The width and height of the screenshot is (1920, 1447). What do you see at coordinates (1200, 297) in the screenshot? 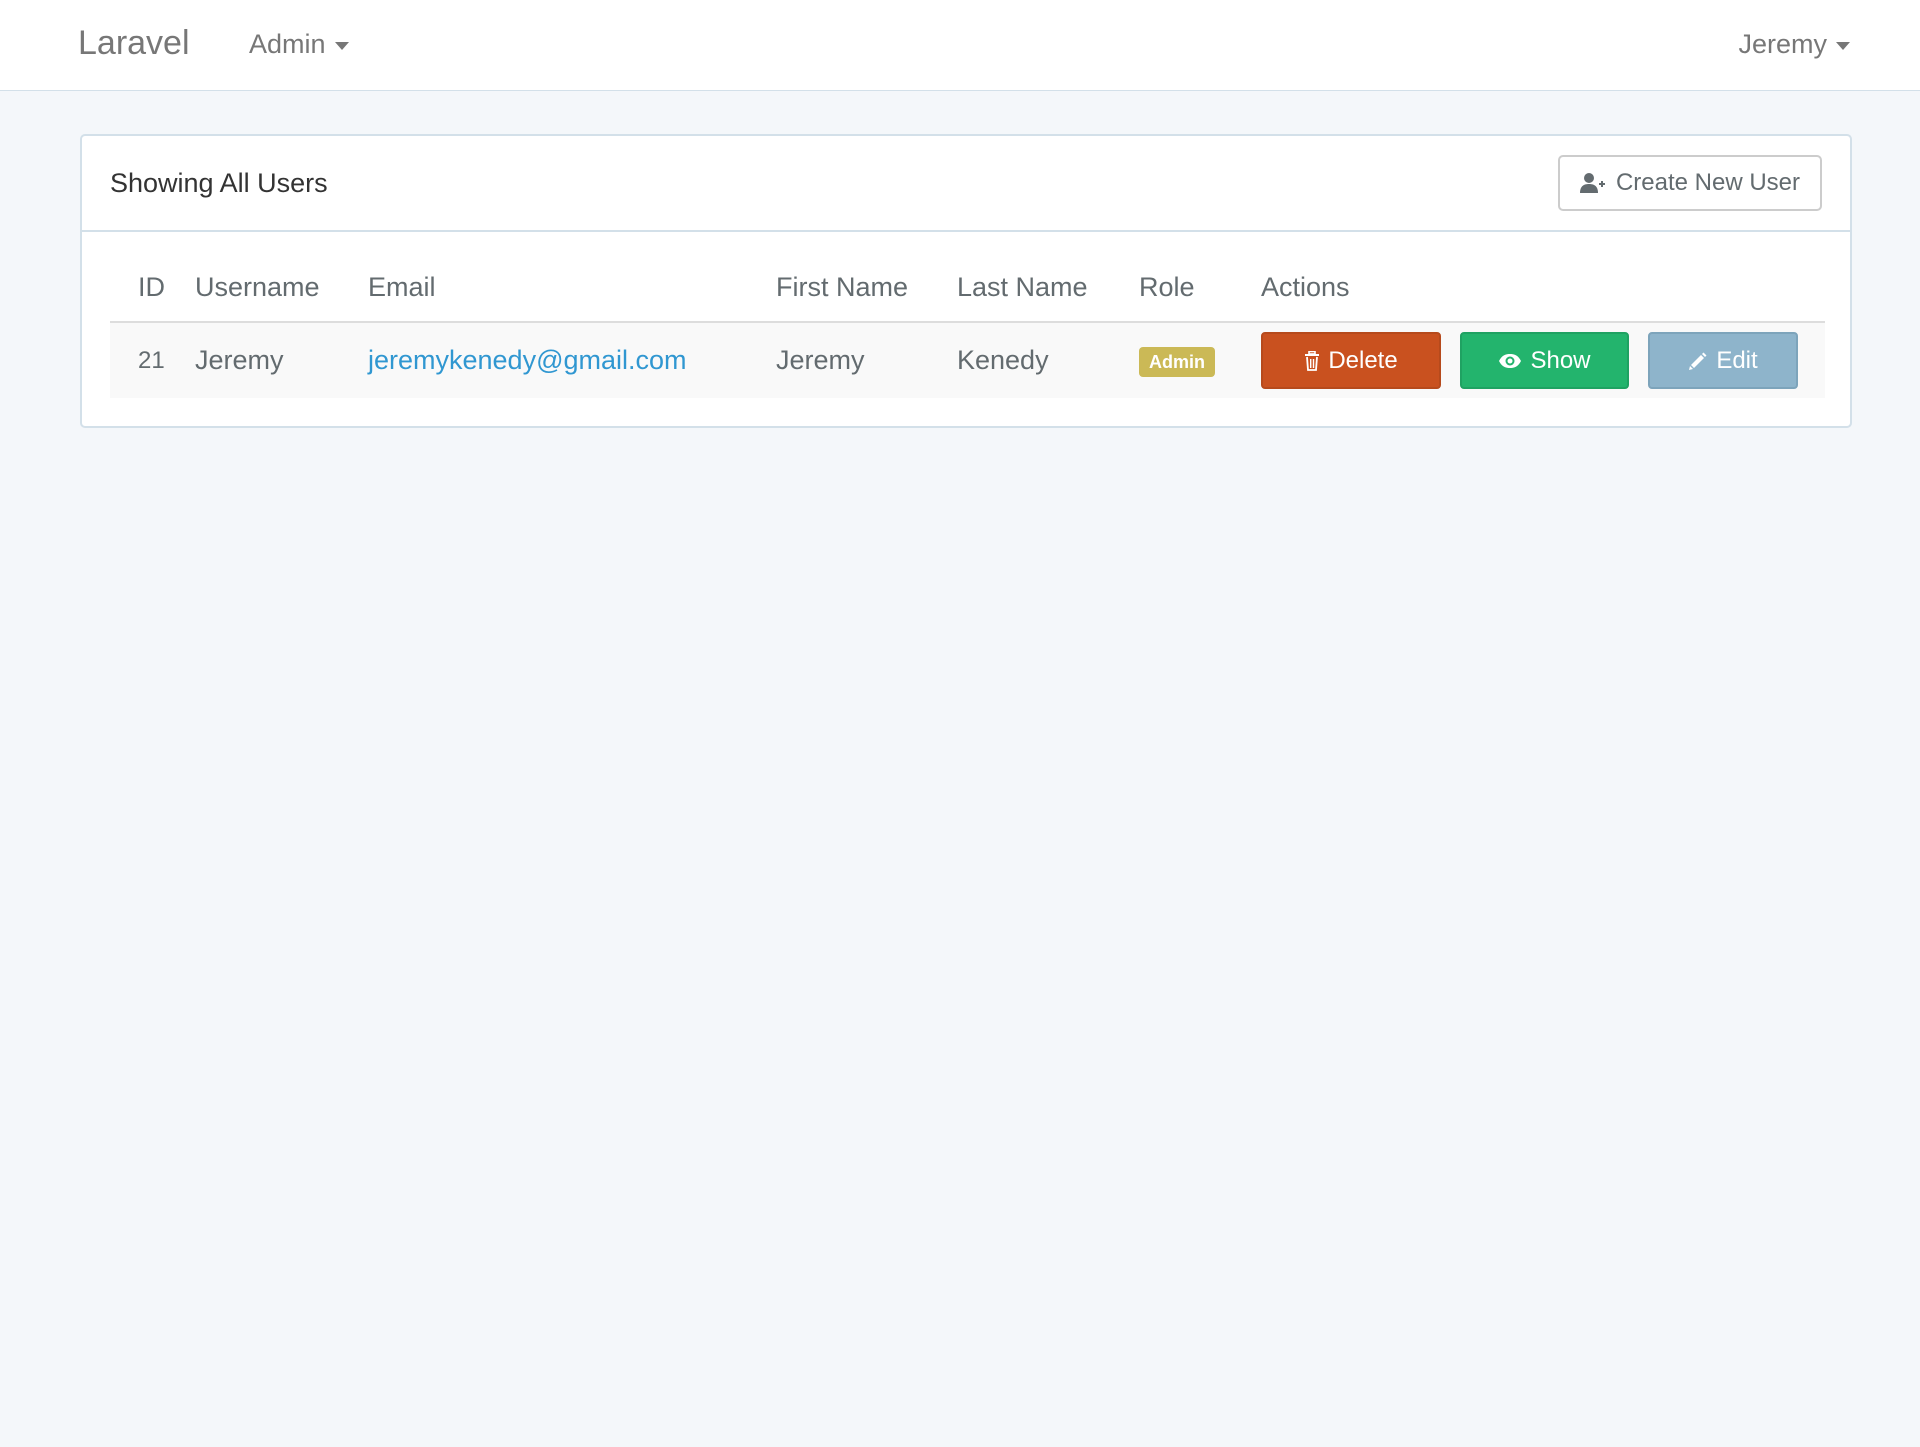
I see `header-role: Role` at bounding box center [1200, 297].